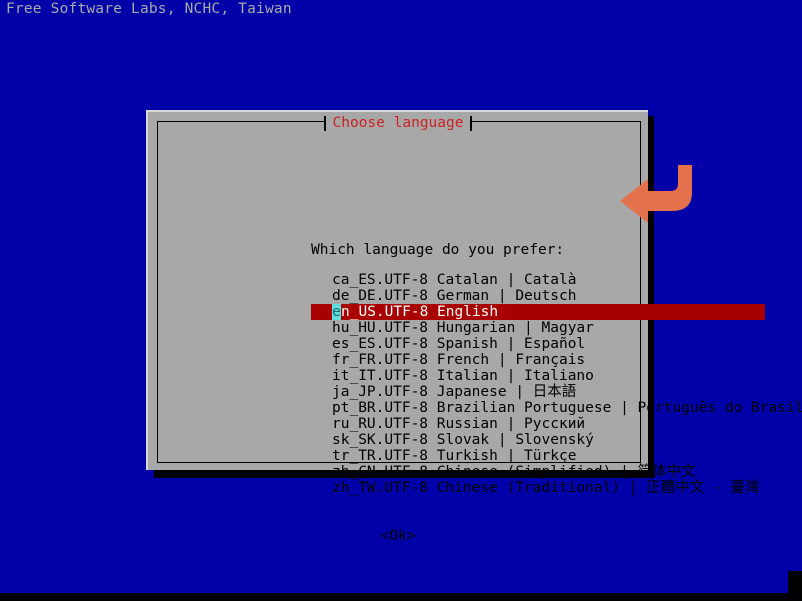  What do you see at coordinates (656, 194) in the screenshot?
I see `enter-key-arrow-icon` at bounding box center [656, 194].